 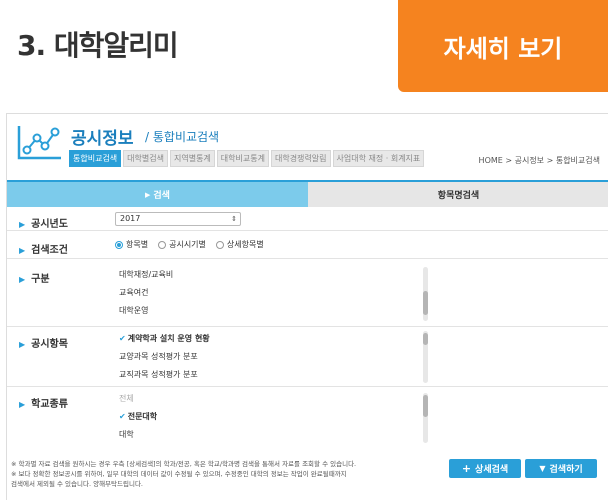 I want to click on radio-by-detail: 상세항목별, so click(x=239, y=244).